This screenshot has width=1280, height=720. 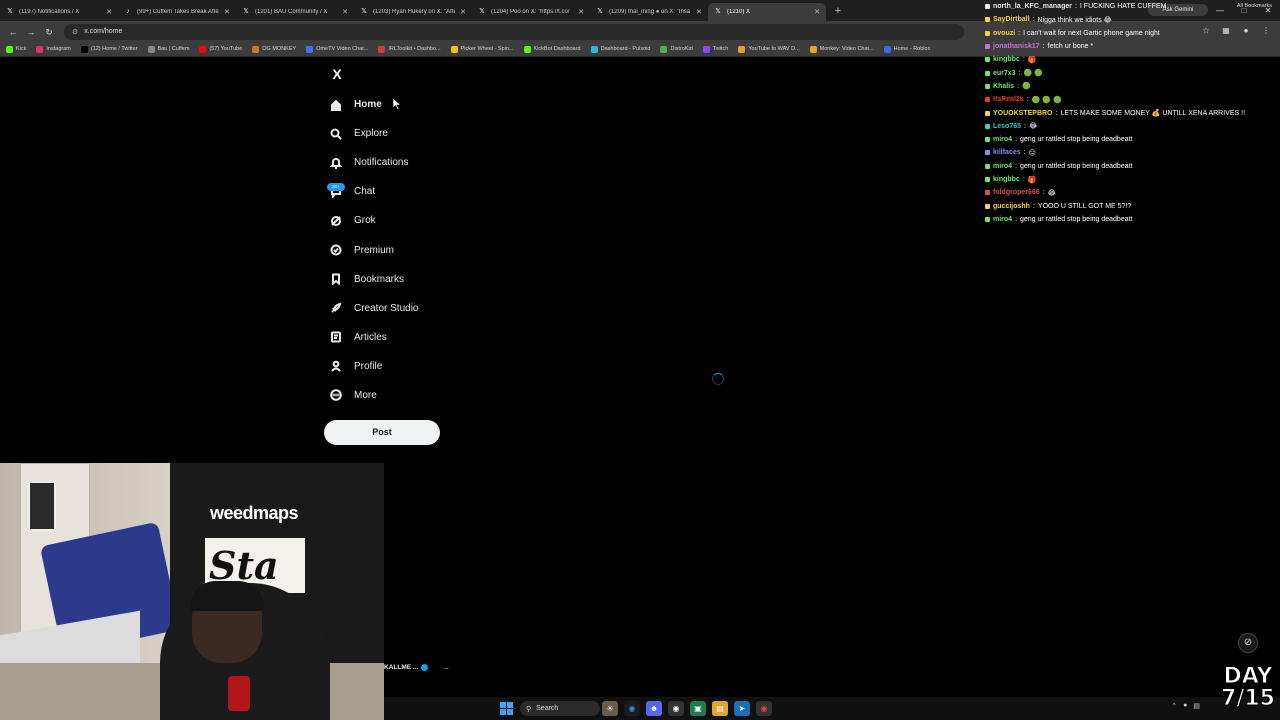 I want to click on browser-tab: ♪ (99+) Cuffem Takes Break After ✕, so click(x=177, y=12).